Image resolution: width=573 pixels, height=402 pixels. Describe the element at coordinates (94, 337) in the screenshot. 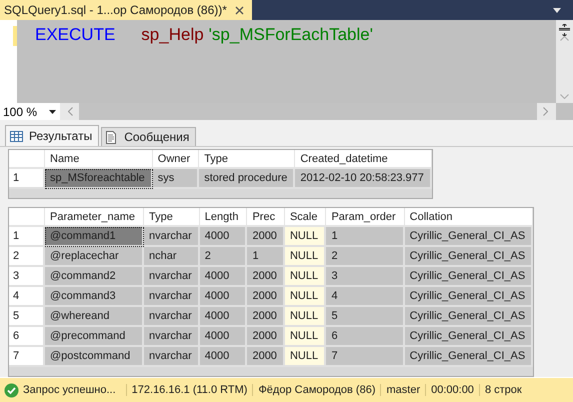

I see `table-cell: @precommand` at that location.